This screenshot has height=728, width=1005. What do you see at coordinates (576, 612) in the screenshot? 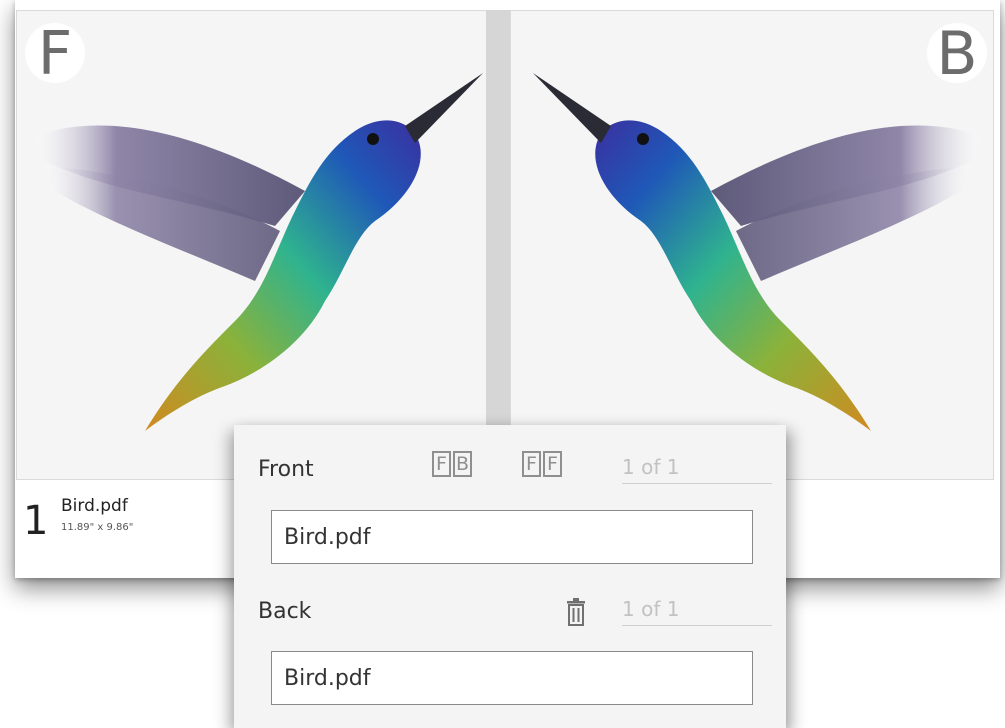
I see `trash-icon` at bounding box center [576, 612].